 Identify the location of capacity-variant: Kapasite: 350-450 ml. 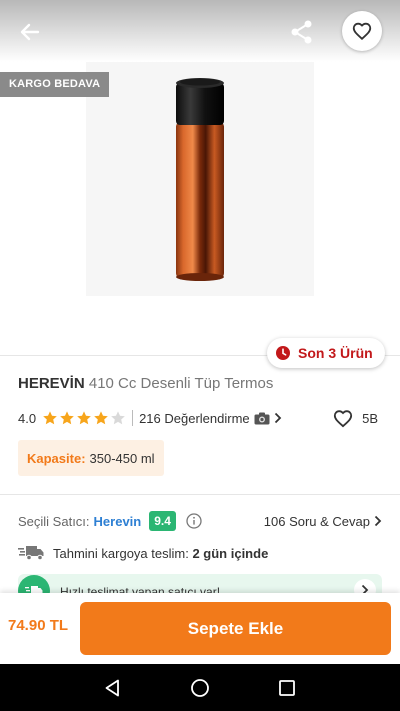
(91, 458).